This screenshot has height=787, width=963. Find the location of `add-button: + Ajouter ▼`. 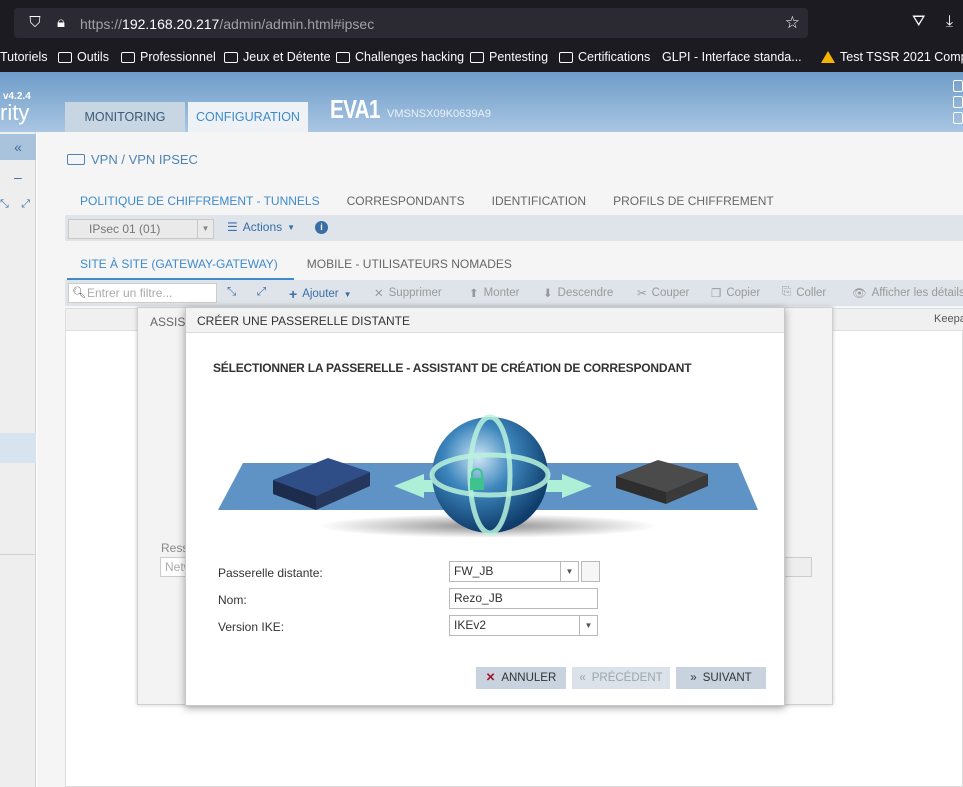

add-button: + Ajouter ▼ is located at coordinates (320, 294).